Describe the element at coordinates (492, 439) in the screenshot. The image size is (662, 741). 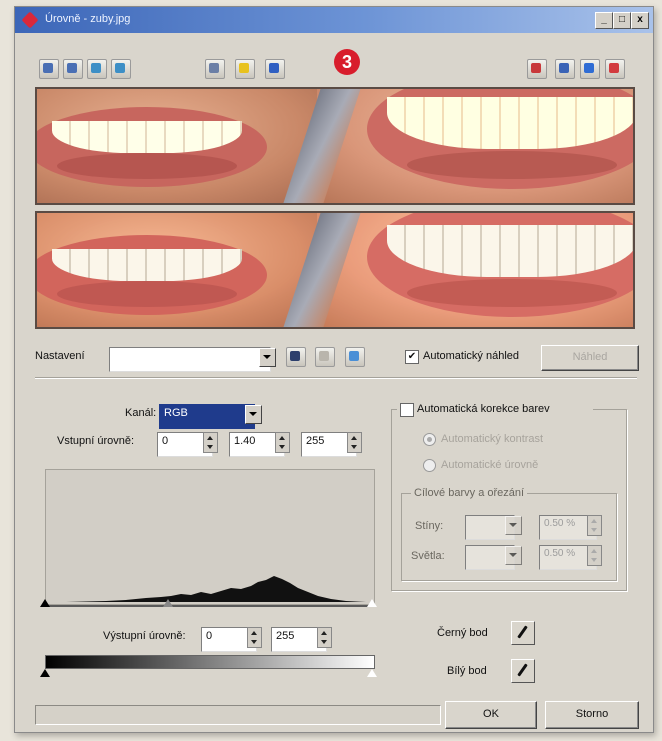
I see `auto-contrast-label: Automatický kontrast` at that location.